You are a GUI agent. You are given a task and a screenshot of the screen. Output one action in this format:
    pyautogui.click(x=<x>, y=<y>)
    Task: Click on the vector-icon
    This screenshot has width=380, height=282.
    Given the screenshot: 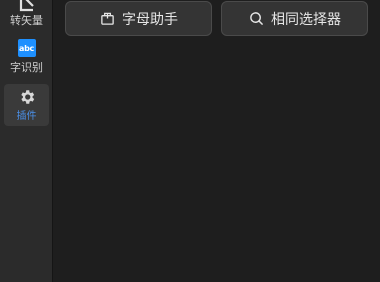 What is the action you would take?
    pyautogui.click(x=27, y=7)
    